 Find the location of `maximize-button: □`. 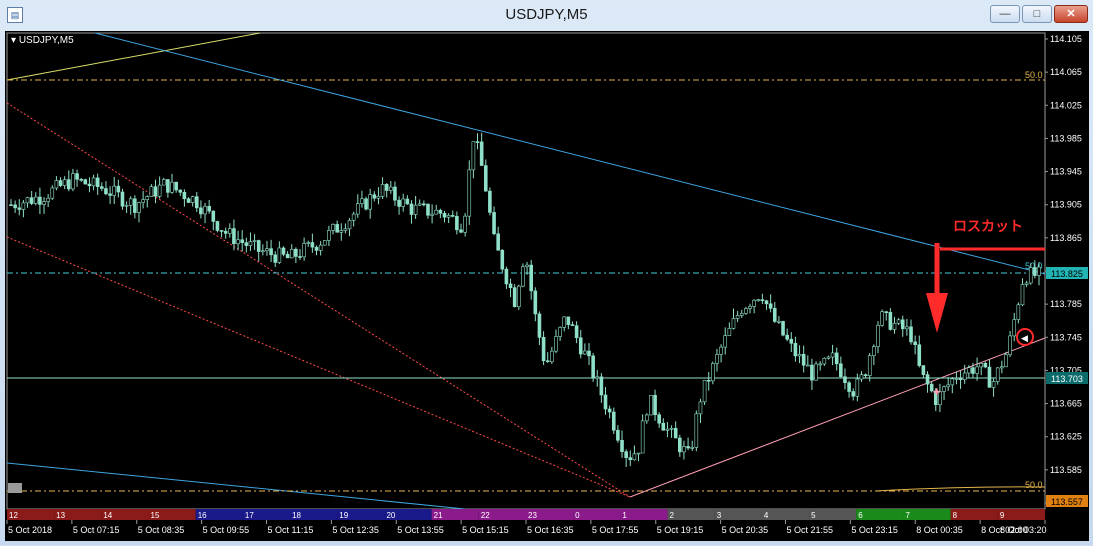

maximize-button: □ is located at coordinates (1037, 14).